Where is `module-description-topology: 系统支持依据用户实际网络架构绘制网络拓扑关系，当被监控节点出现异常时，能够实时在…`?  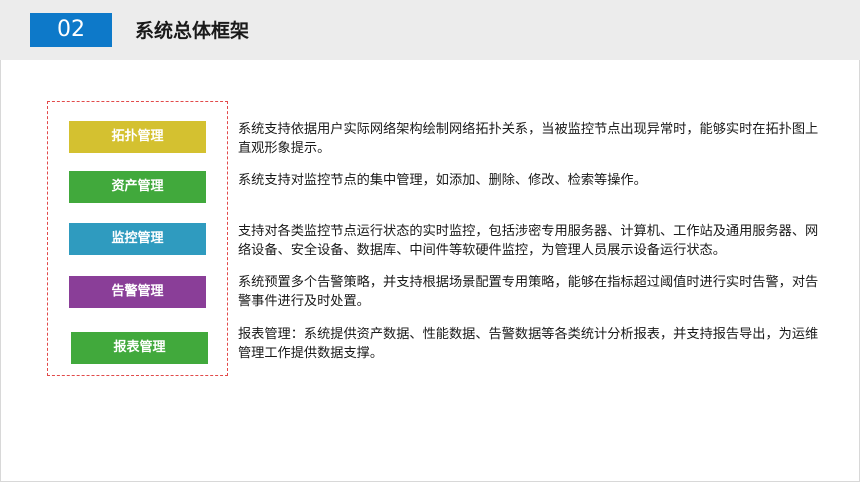
module-description-topology: 系统支持依据用户实际网络架构绘制网络拓扑关系，当被监控节点出现异常时，能够实时在… is located at coordinates (528, 139).